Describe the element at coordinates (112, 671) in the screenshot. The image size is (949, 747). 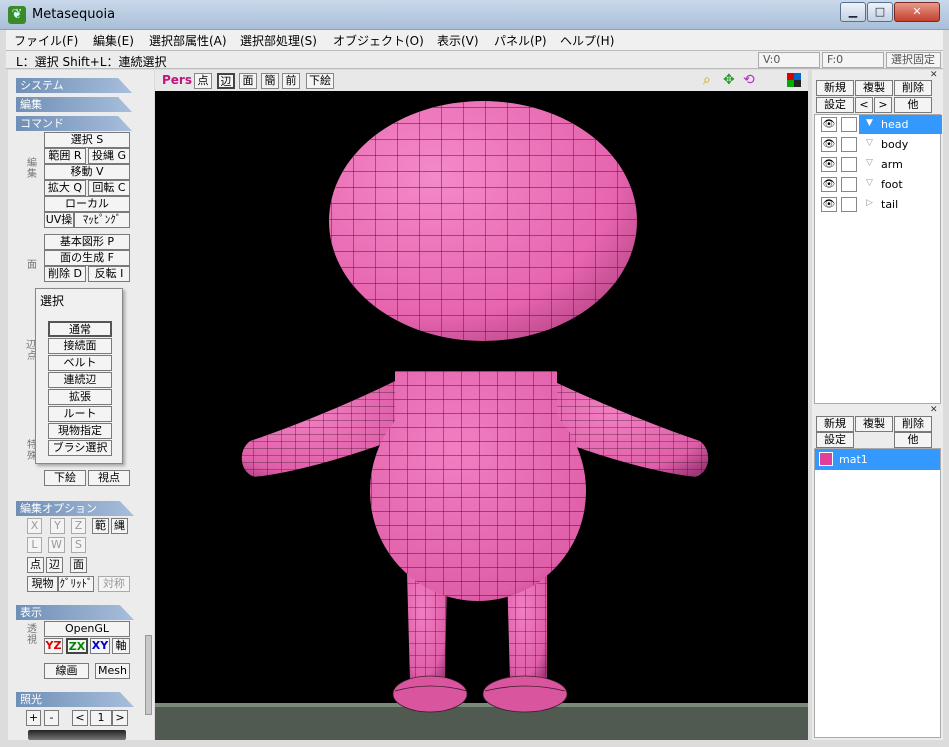
I see `mesh-button: Mesh` at that location.